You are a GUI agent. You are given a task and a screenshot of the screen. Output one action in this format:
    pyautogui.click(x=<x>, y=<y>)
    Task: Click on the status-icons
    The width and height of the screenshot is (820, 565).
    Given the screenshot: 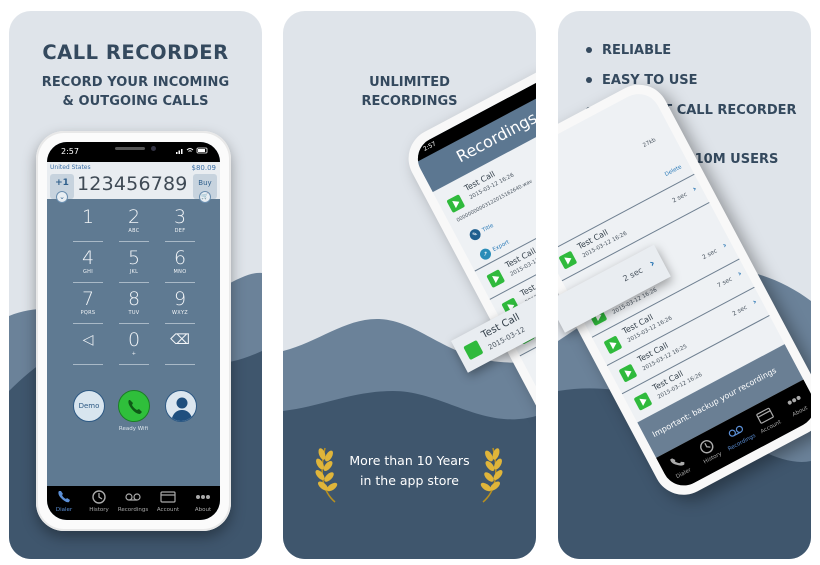 What is the action you would take?
    pyautogui.click(x=193, y=151)
    